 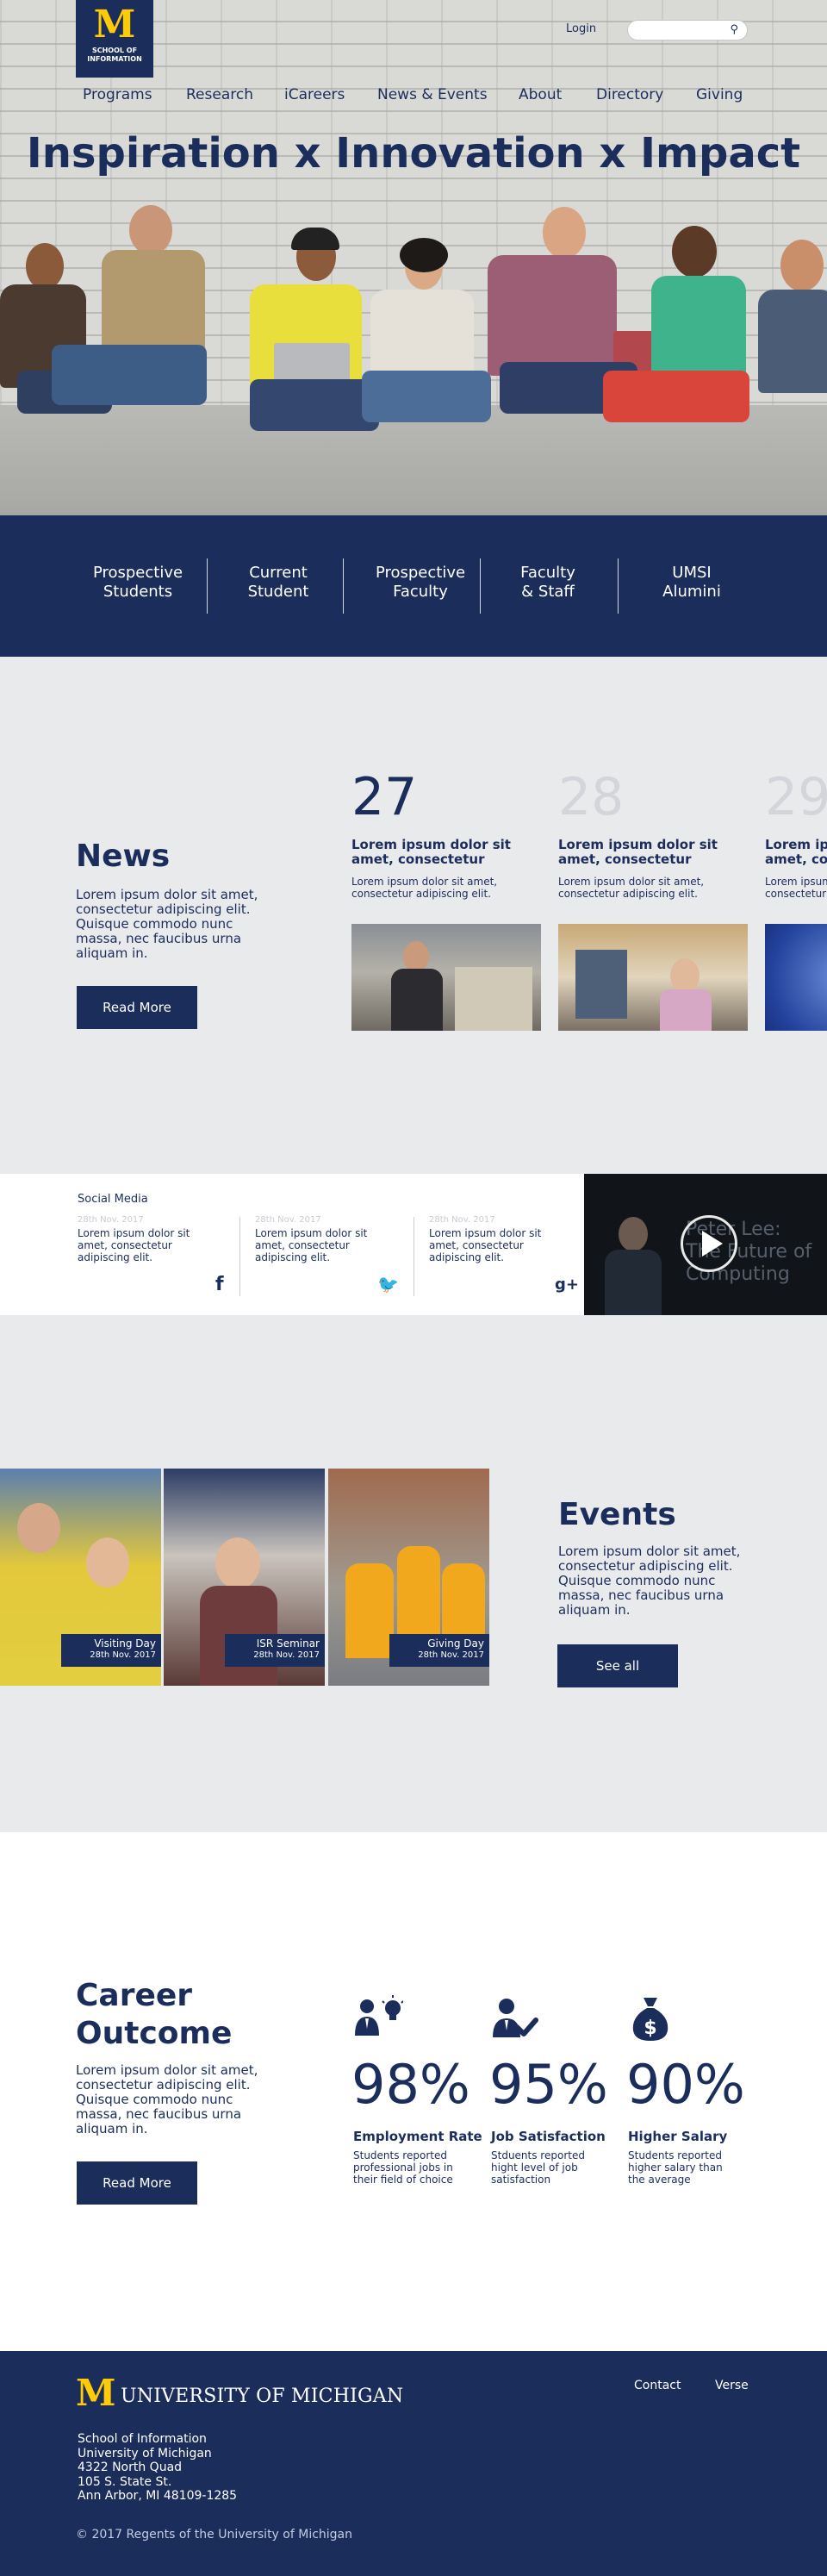 I want to click on video-player: Peter Lee: The Future of Computing, so click(x=705, y=1244).